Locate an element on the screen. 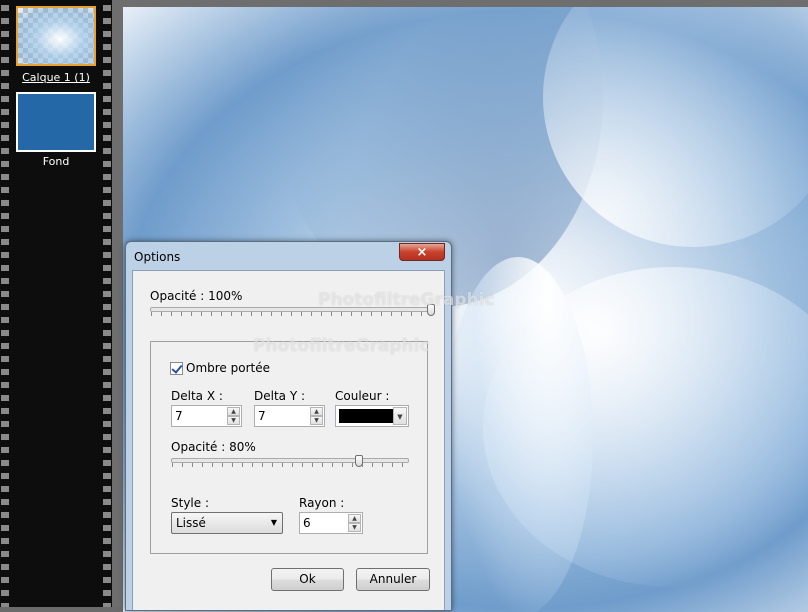 This screenshot has width=808, height=612. delta-x-label: Delta X : is located at coordinates (197, 396).